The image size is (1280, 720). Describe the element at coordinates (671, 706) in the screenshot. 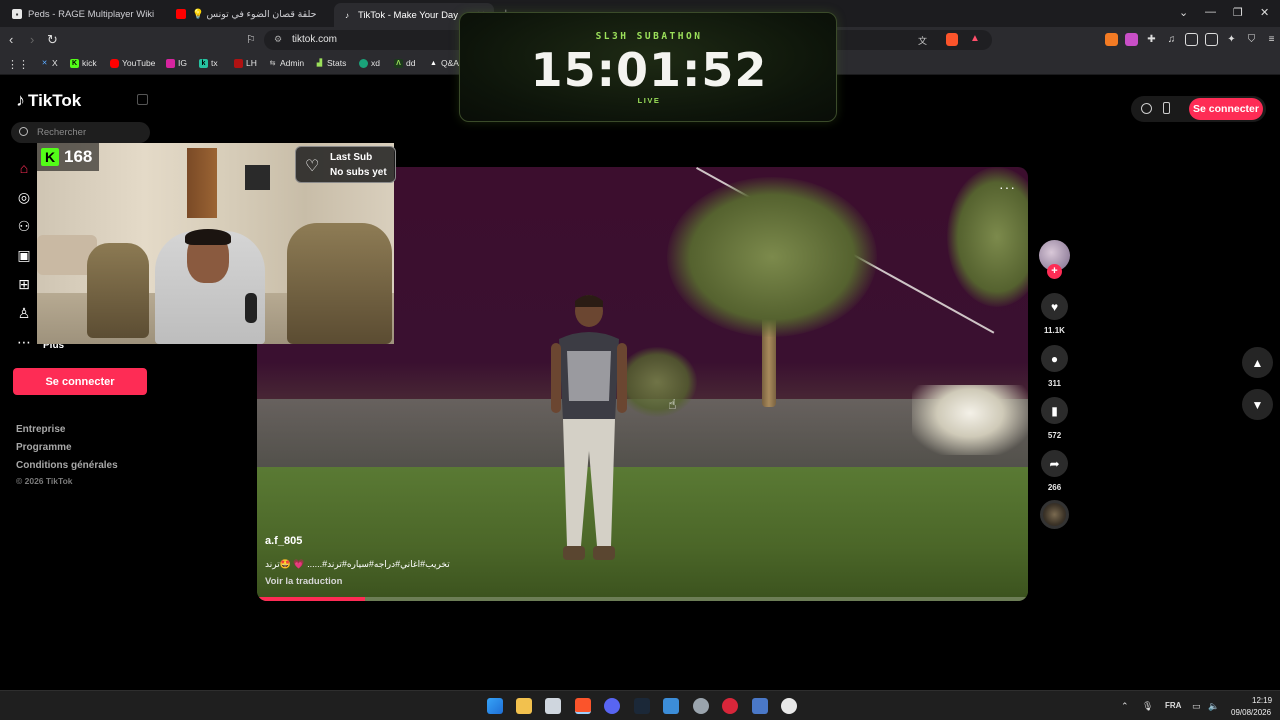

I see `photos-icon` at that location.